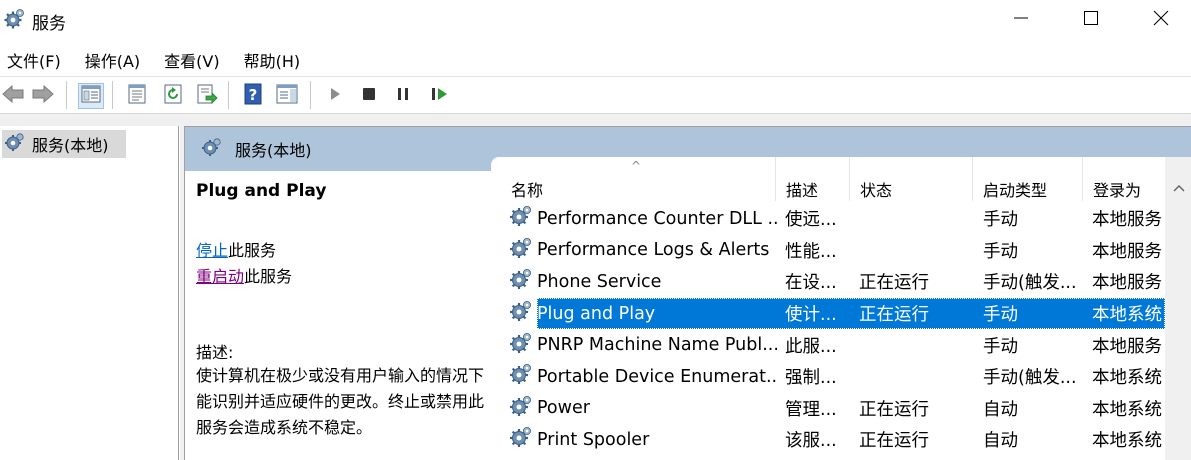  What do you see at coordinates (261, 191) in the screenshot?
I see `selected-service-title: Plug and Play` at bounding box center [261, 191].